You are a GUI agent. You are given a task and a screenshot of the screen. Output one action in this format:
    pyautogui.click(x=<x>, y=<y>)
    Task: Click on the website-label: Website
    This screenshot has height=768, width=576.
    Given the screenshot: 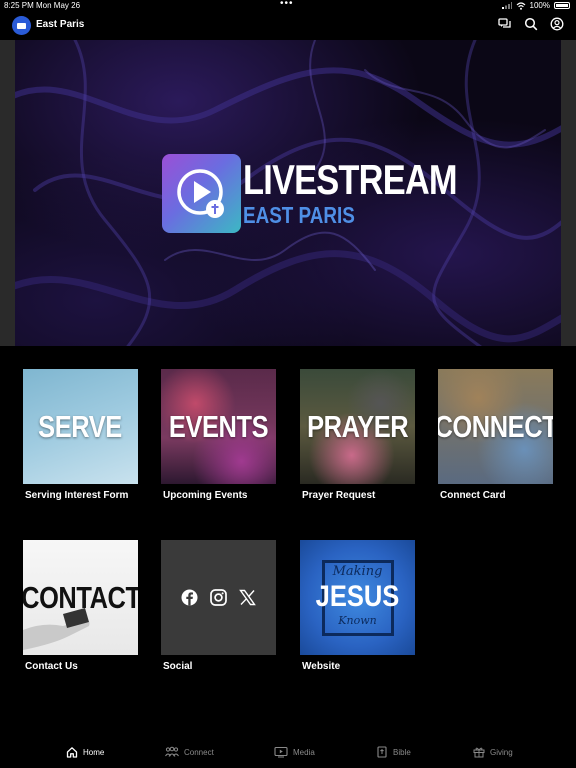 What is the action you would take?
    pyautogui.click(x=321, y=666)
    